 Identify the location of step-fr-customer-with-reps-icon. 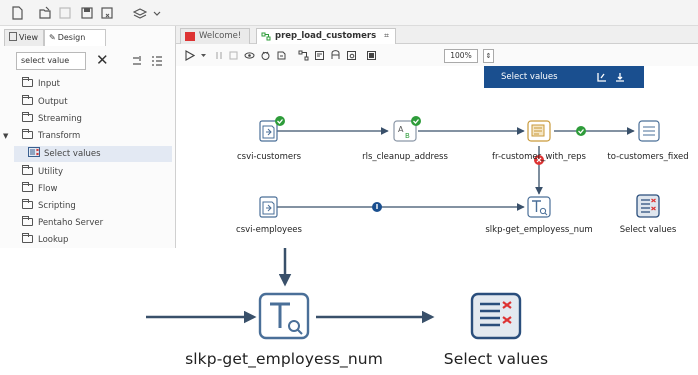
(539, 131).